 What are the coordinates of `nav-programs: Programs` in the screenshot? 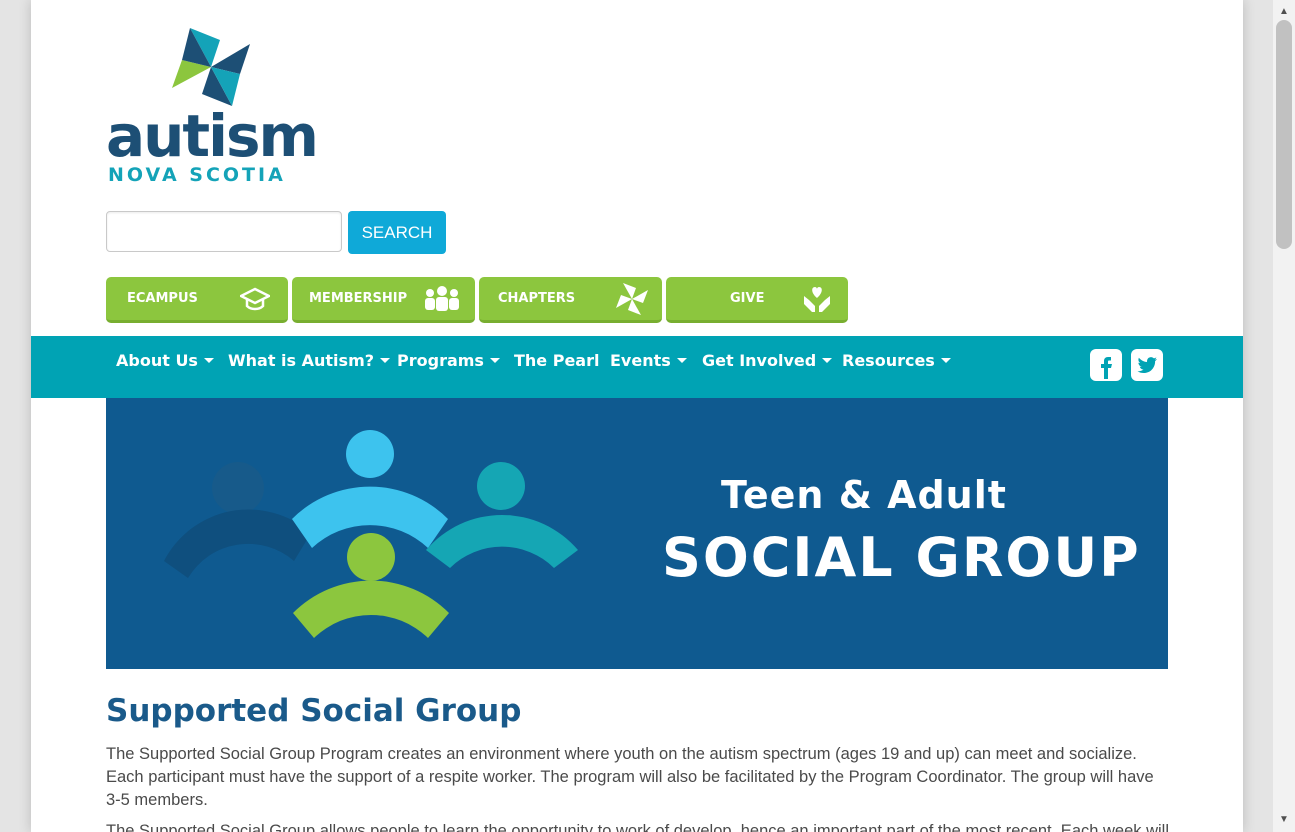 It's located at (448, 361).